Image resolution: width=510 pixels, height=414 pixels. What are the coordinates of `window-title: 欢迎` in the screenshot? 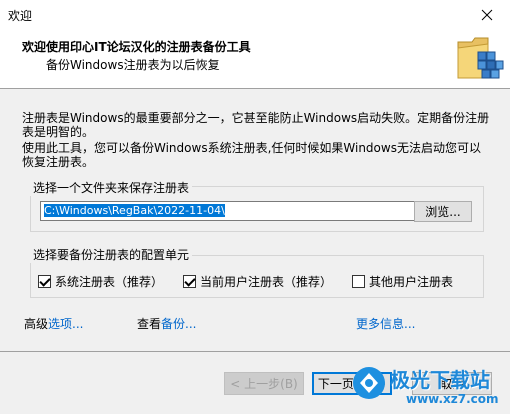 It's located at (20, 16).